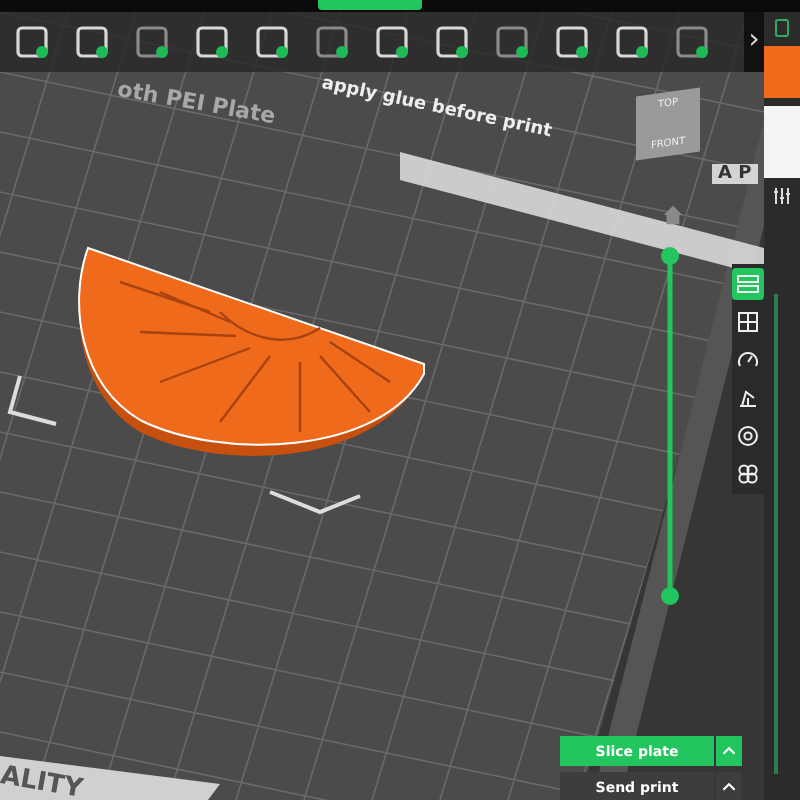  Describe the element at coordinates (782, 28) in the screenshot. I see `panel-icon` at that location.